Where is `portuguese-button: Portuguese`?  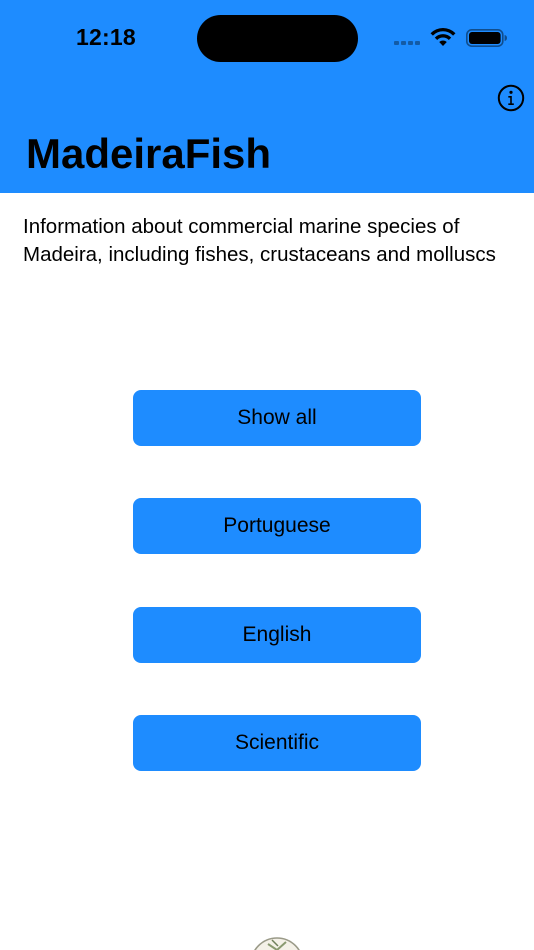 portuguese-button: Portuguese is located at coordinates (277, 526).